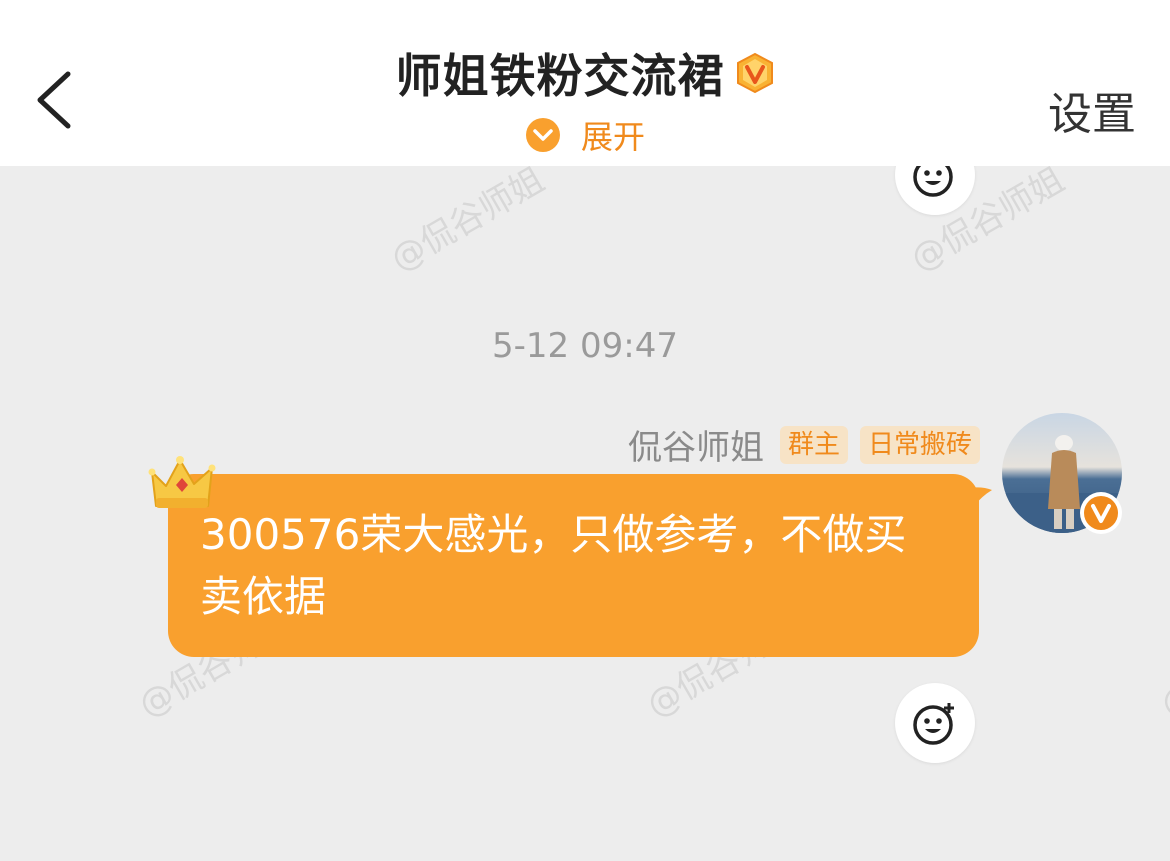 The width and height of the screenshot is (1170, 861). I want to click on expand-button: 展开, so click(585, 135).